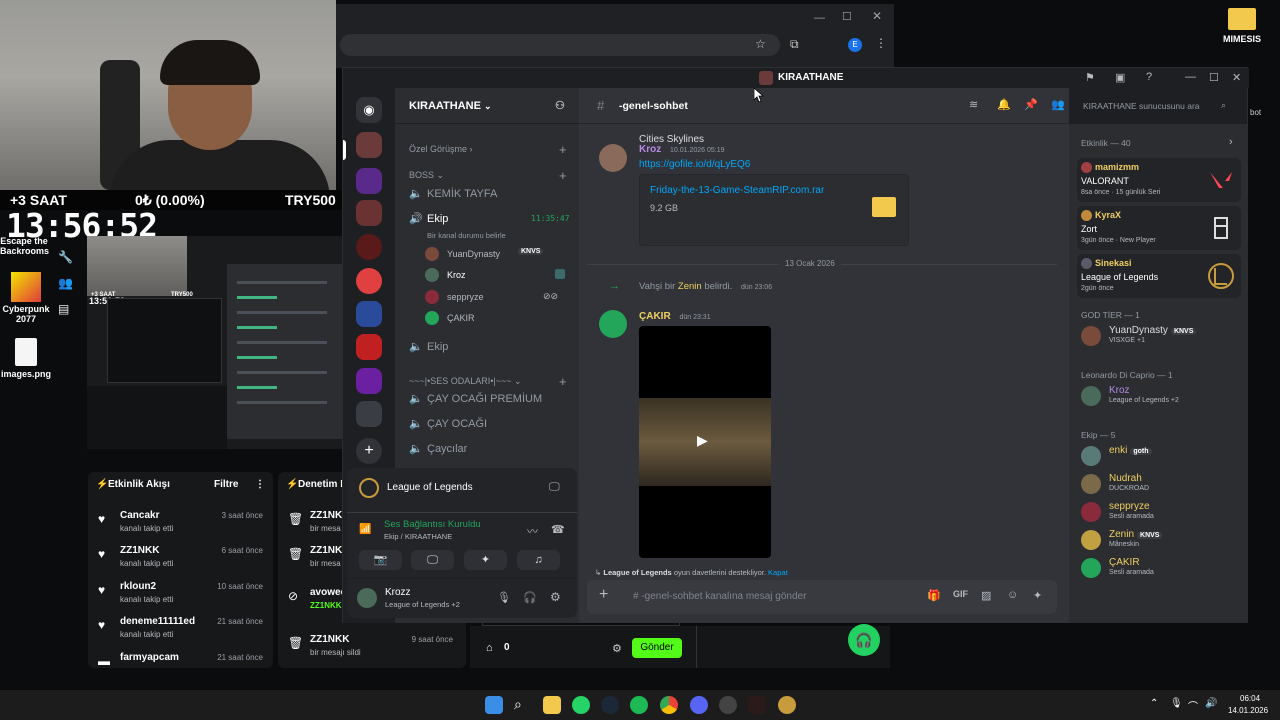 This screenshot has width=1280, height=720. I want to click on extensions-icon: ⧉, so click(794, 44).